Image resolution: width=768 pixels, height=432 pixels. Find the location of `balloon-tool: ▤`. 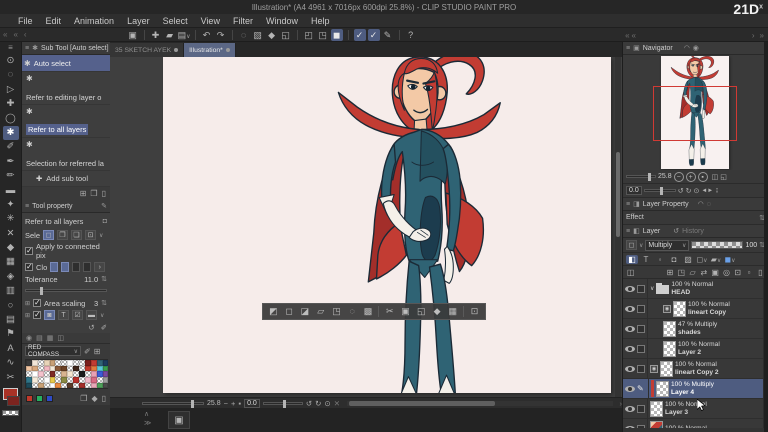

balloon-tool: ▤ is located at coordinates (11, 320).